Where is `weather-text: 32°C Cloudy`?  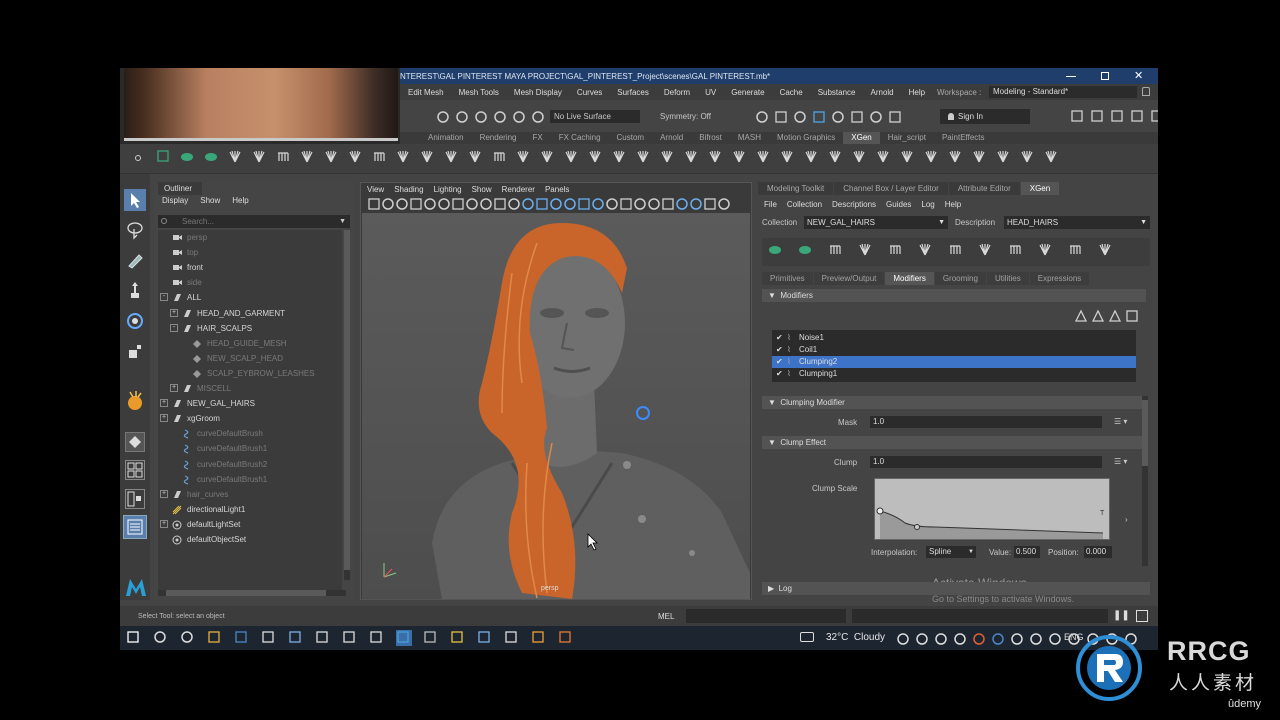 weather-text: 32°C Cloudy is located at coordinates (855, 637).